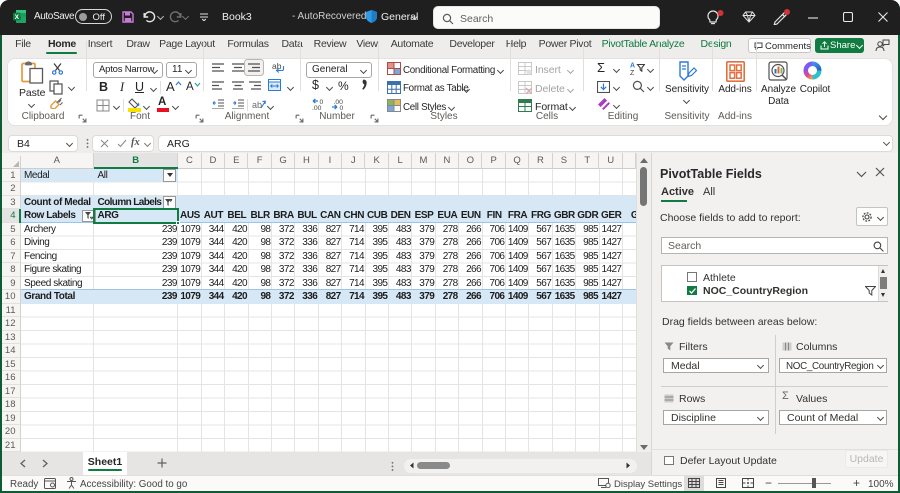 This screenshot has height=493, width=900. I want to click on svg-text: .00, so click(317, 107).